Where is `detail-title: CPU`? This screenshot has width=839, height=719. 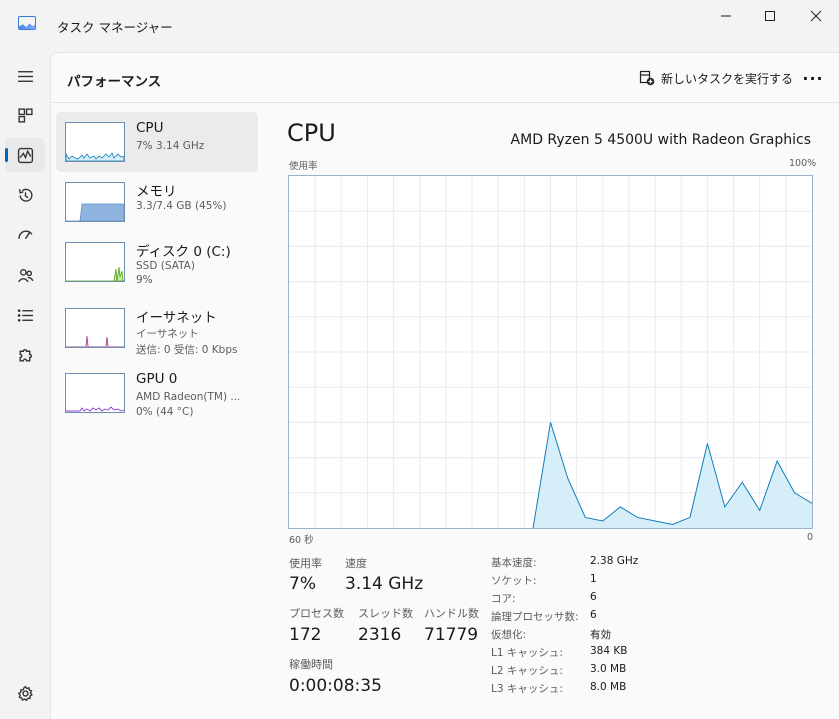 detail-title: CPU is located at coordinates (311, 133).